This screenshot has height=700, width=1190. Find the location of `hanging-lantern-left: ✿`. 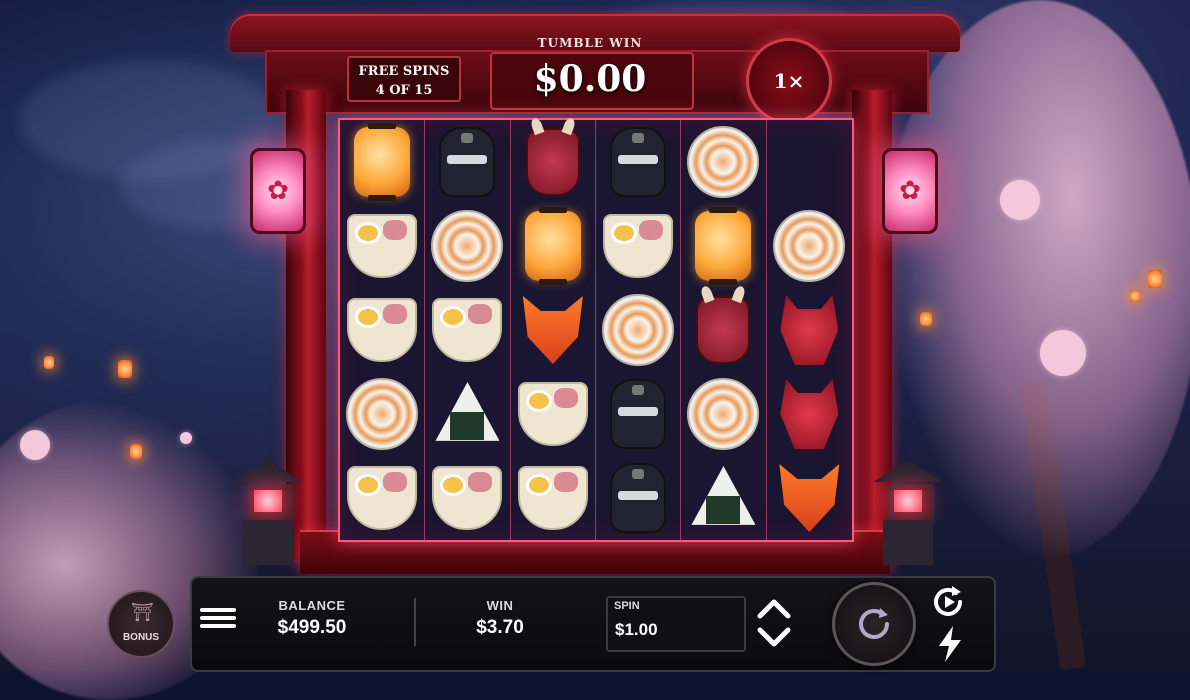

hanging-lantern-left: ✿ is located at coordinates (278, 191).